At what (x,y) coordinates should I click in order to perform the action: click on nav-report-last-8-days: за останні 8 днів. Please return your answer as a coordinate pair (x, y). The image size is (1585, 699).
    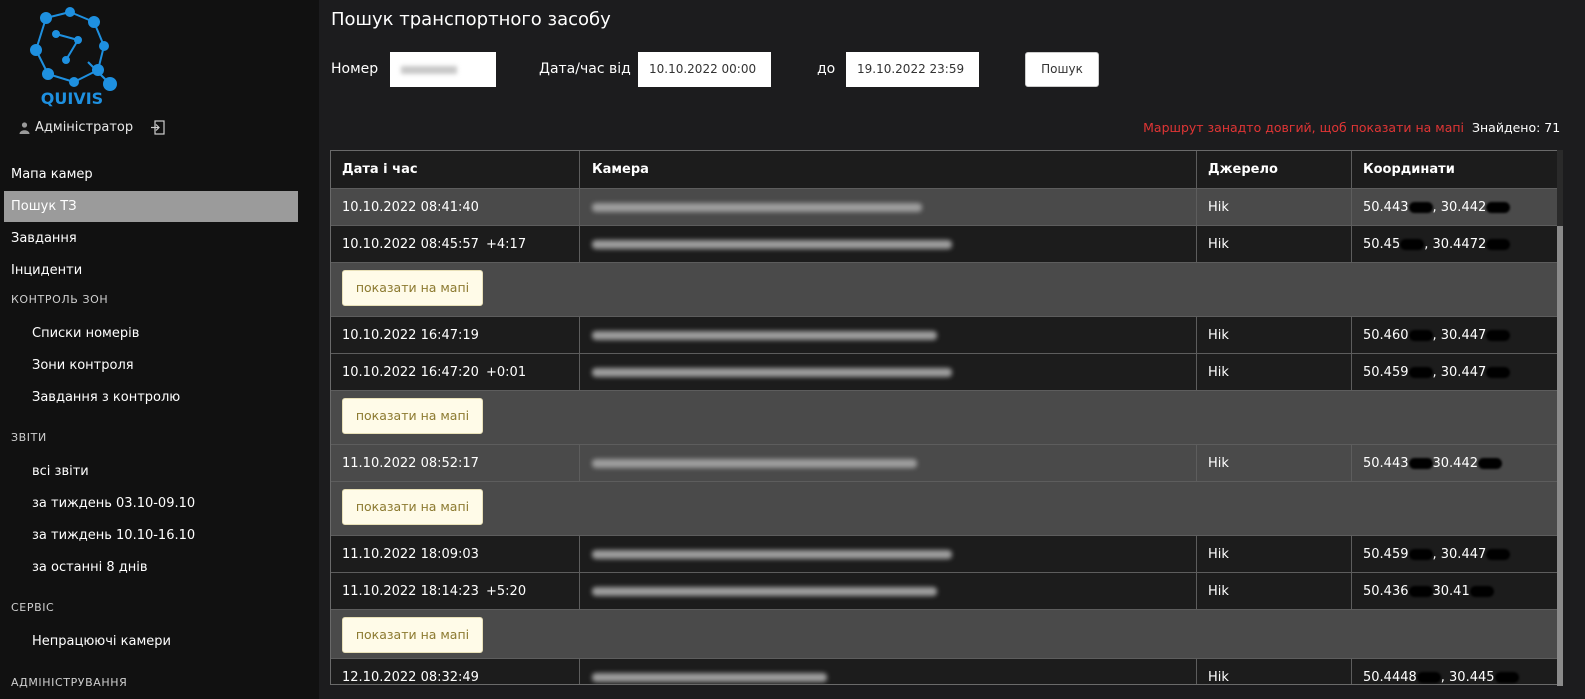
    Looking at the image, I should click on (90, 567).